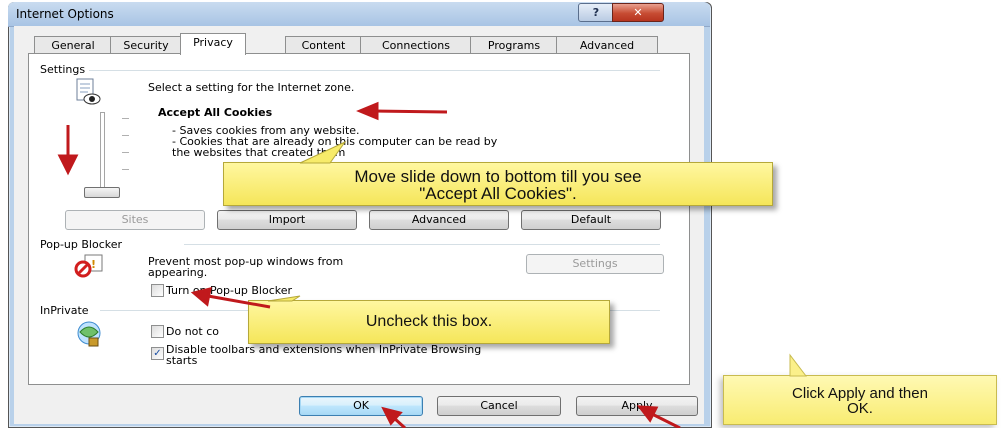 Image resolution: width=1002 pixels, height=428 pixels. Describe the element at coordinates (178, 272) in the screenshot. I see `popup-desc-line-2: appearing.` at that location.